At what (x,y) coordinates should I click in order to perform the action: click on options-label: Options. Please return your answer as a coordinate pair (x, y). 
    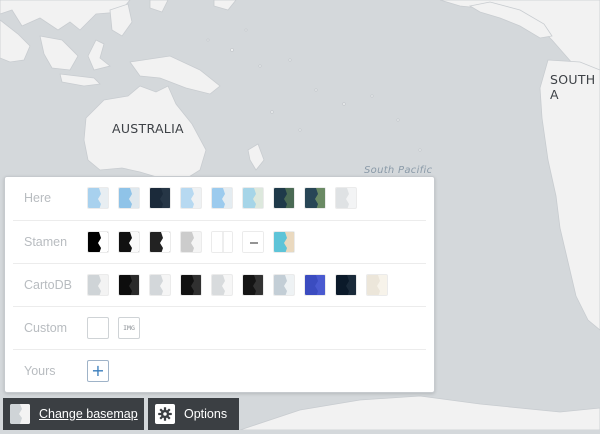
    Looking at the image, I should click on (206, 414).